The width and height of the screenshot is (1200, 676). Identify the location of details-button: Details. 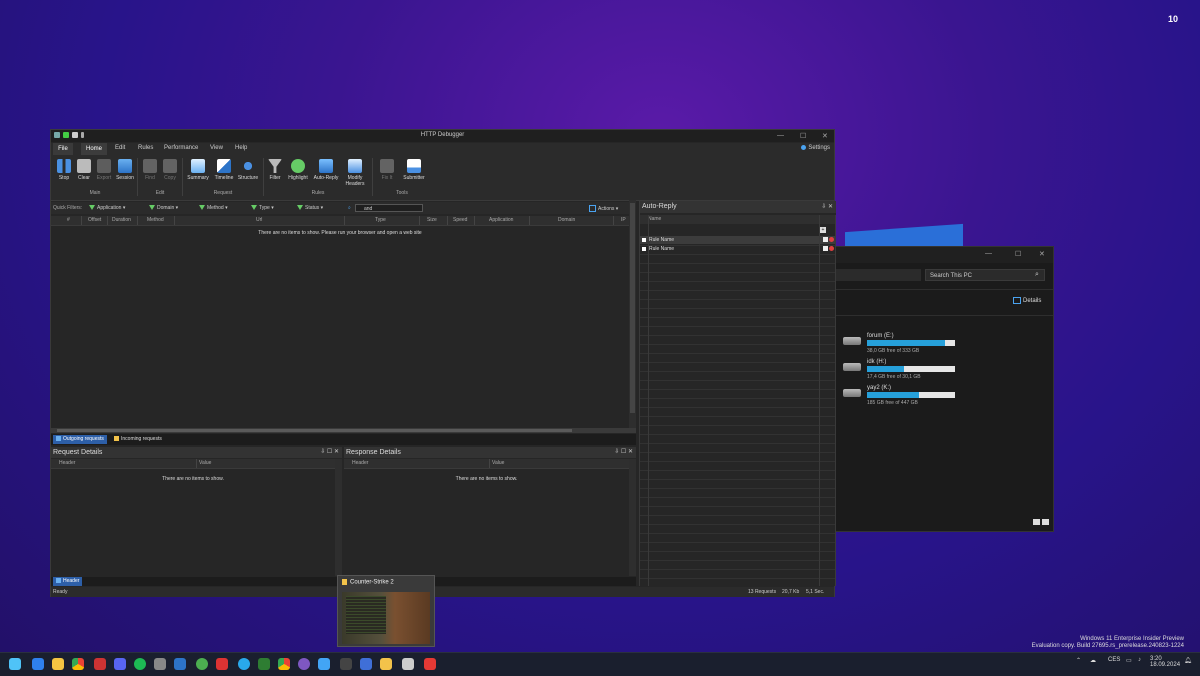
(1027, 300).